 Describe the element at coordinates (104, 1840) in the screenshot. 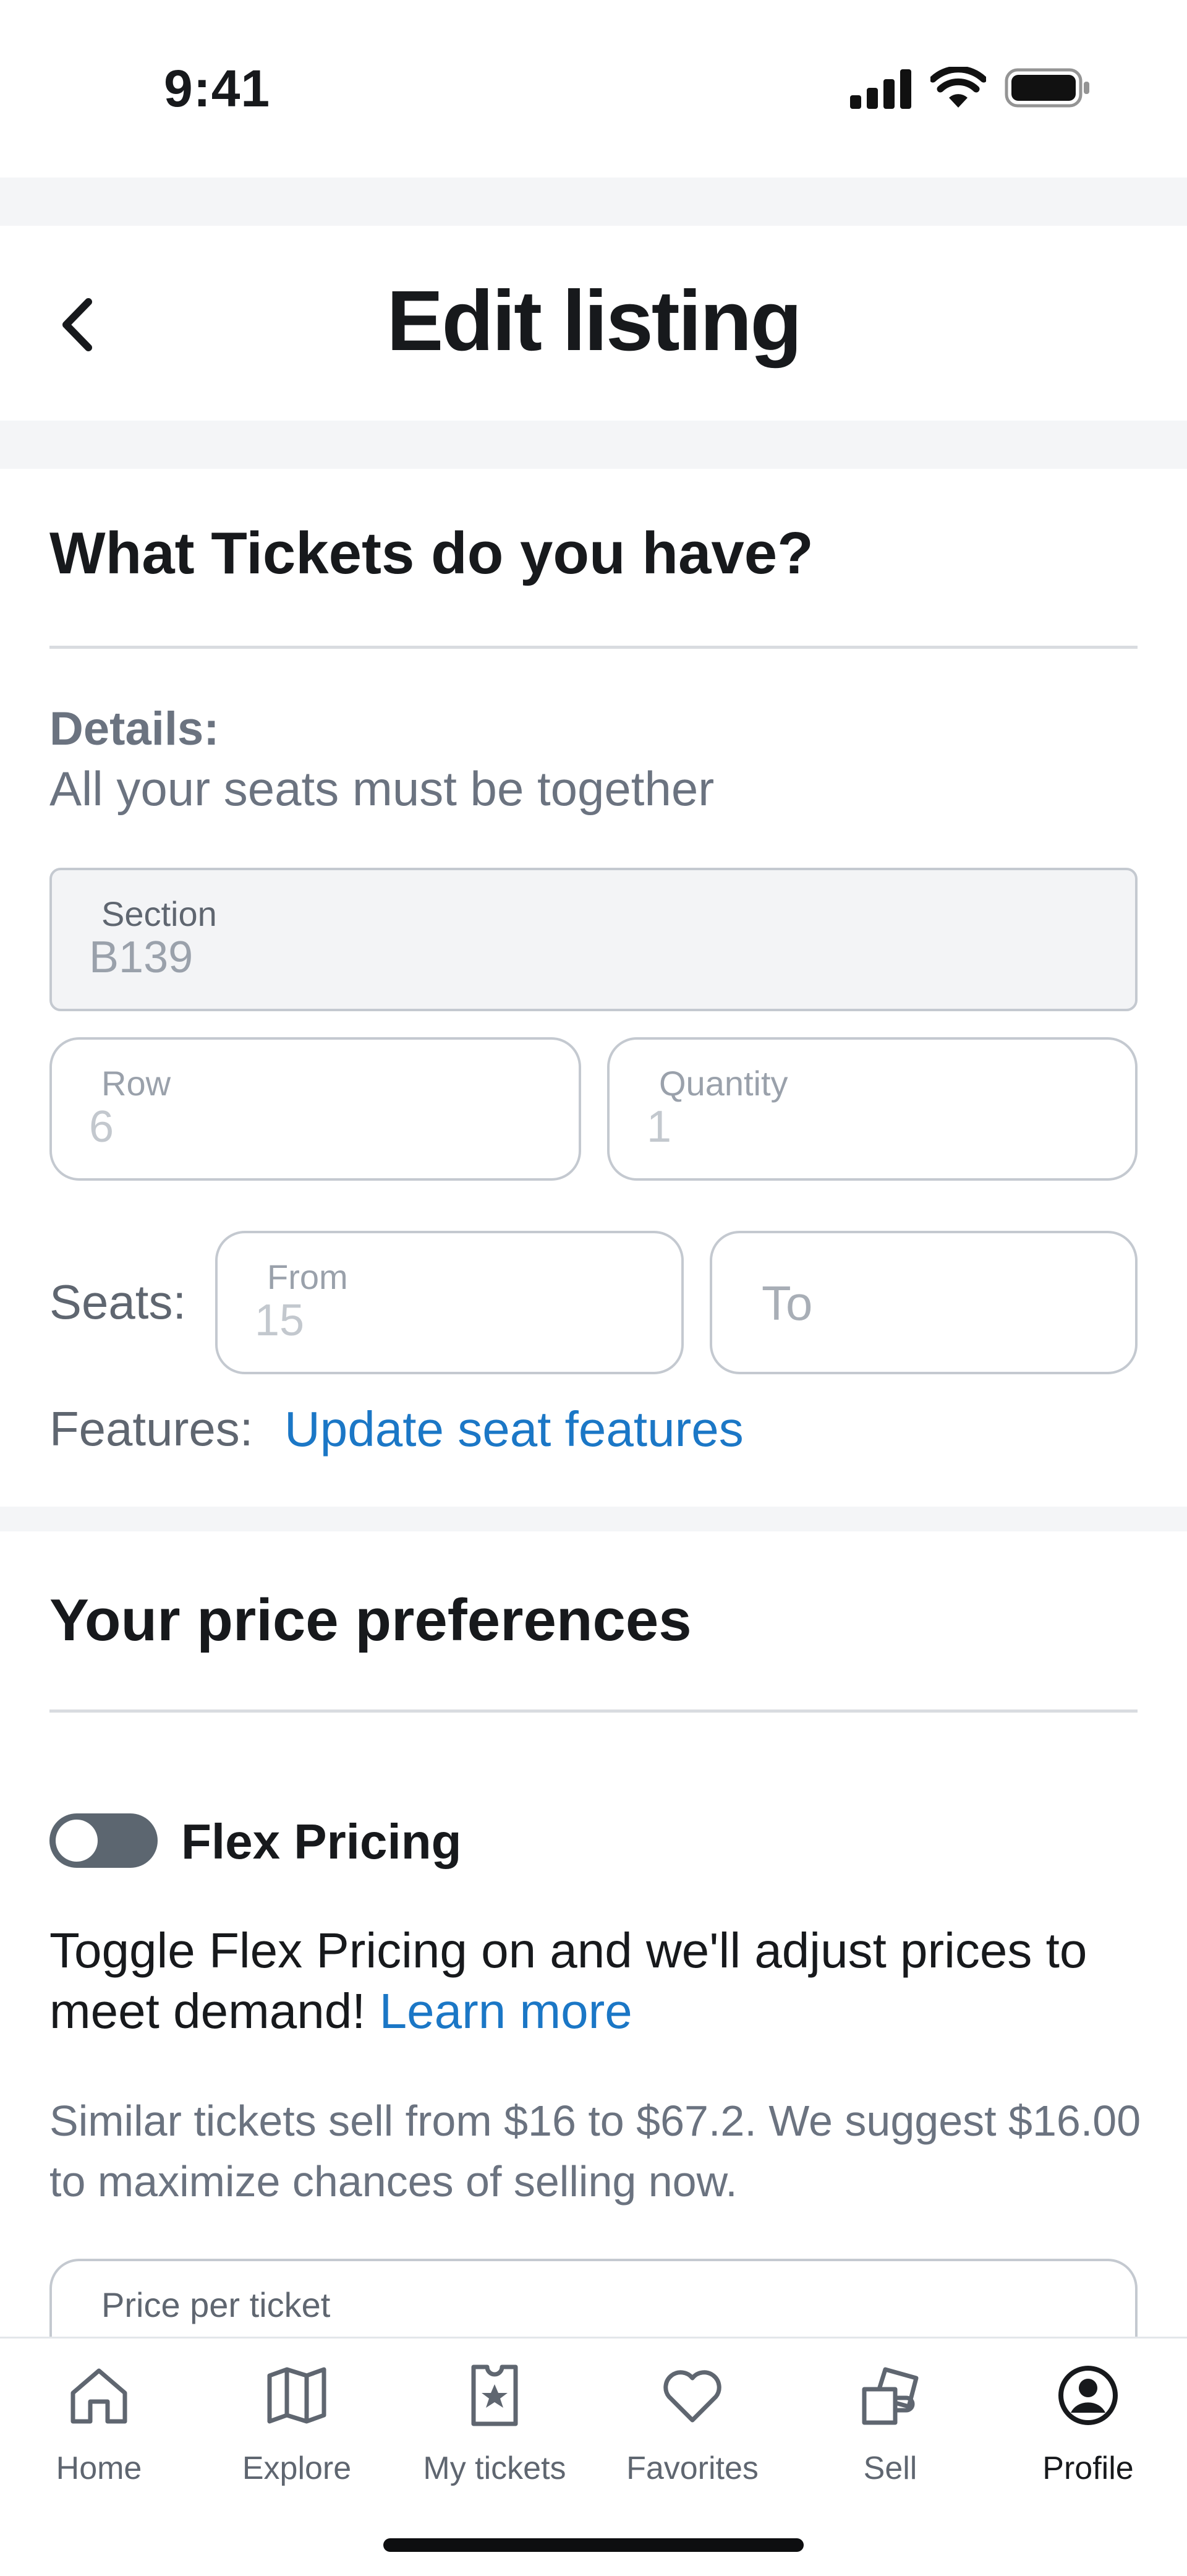

I see `flex-pricing-toggle` at that location.